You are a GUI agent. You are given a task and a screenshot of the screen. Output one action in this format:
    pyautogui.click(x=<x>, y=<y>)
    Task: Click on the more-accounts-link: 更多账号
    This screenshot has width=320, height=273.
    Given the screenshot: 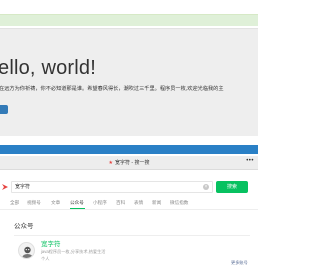 What is the action you would take?
    pyautogui.click(x=239, y=263)
    